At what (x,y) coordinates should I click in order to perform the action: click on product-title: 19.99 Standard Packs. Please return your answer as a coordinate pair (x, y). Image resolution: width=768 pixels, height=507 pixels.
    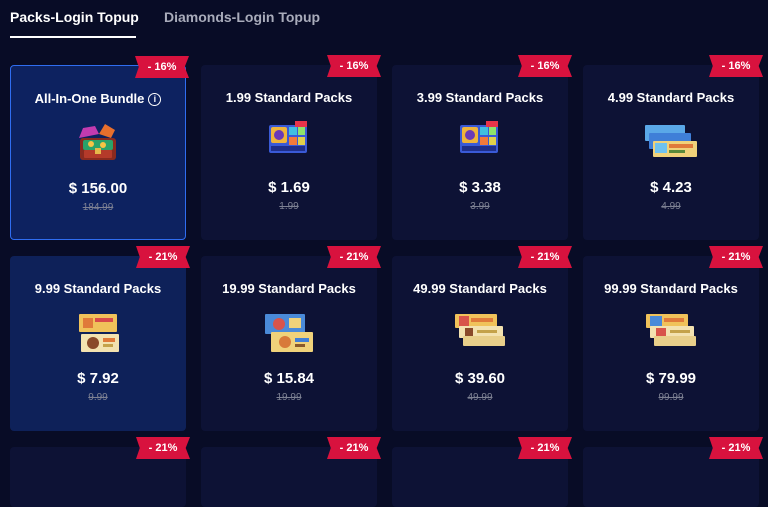
    Looking at the image, I should click on (289, 288).